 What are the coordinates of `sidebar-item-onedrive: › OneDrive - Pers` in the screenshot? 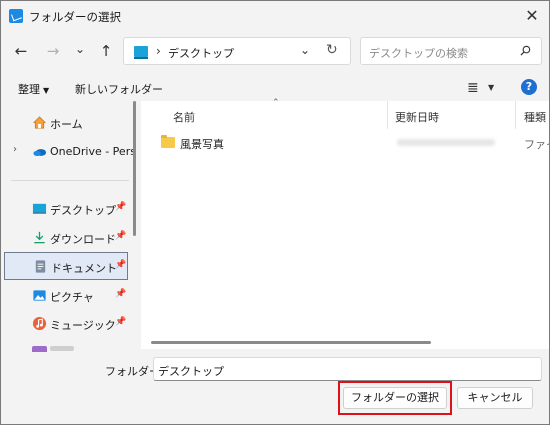 It's located at (68, 152).